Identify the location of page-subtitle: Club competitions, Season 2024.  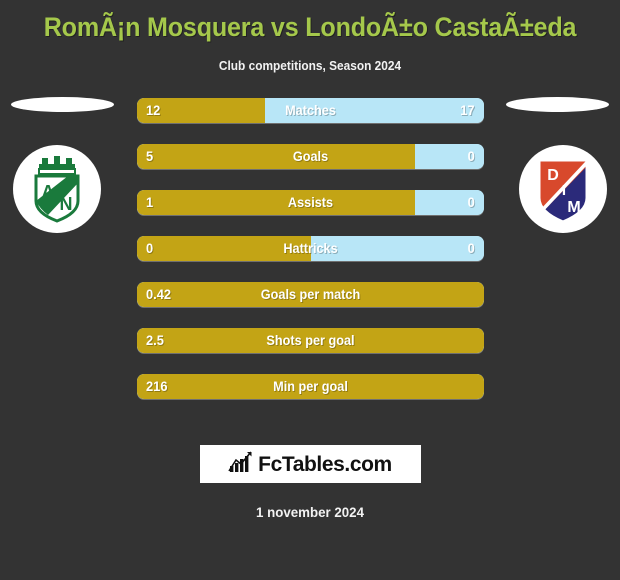
(310, 66).